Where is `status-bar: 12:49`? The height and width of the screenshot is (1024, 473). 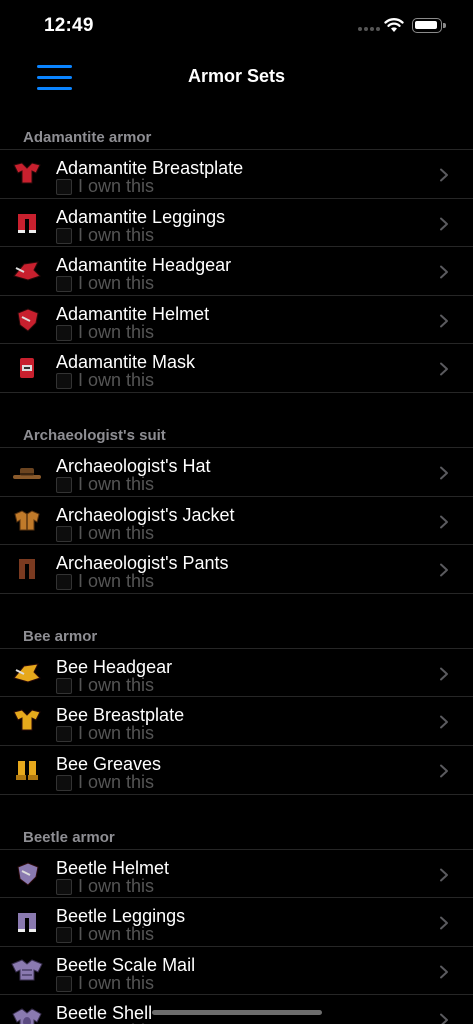 status-bar: 12:49 is located at coordinates (236, 27).